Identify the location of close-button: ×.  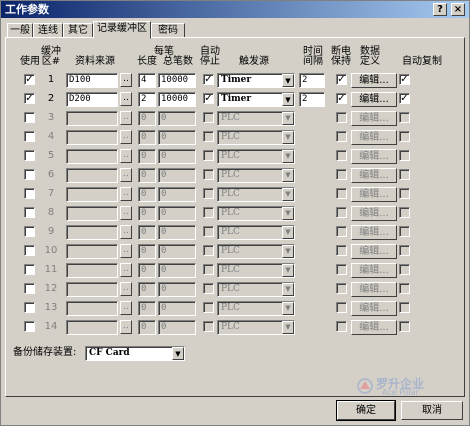
(458, 9).